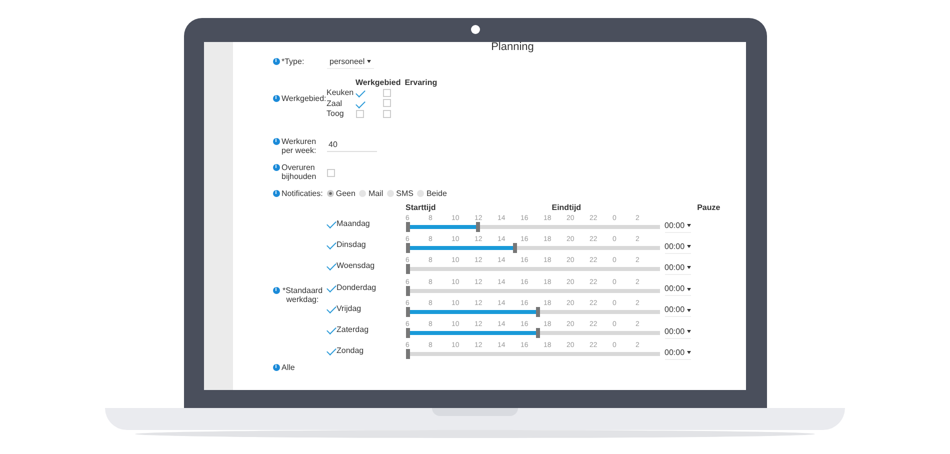  What do you see at coordinates (400, 193) in the screenshot?
I see `radio-option: SMS` at bounding box center [400, 193].